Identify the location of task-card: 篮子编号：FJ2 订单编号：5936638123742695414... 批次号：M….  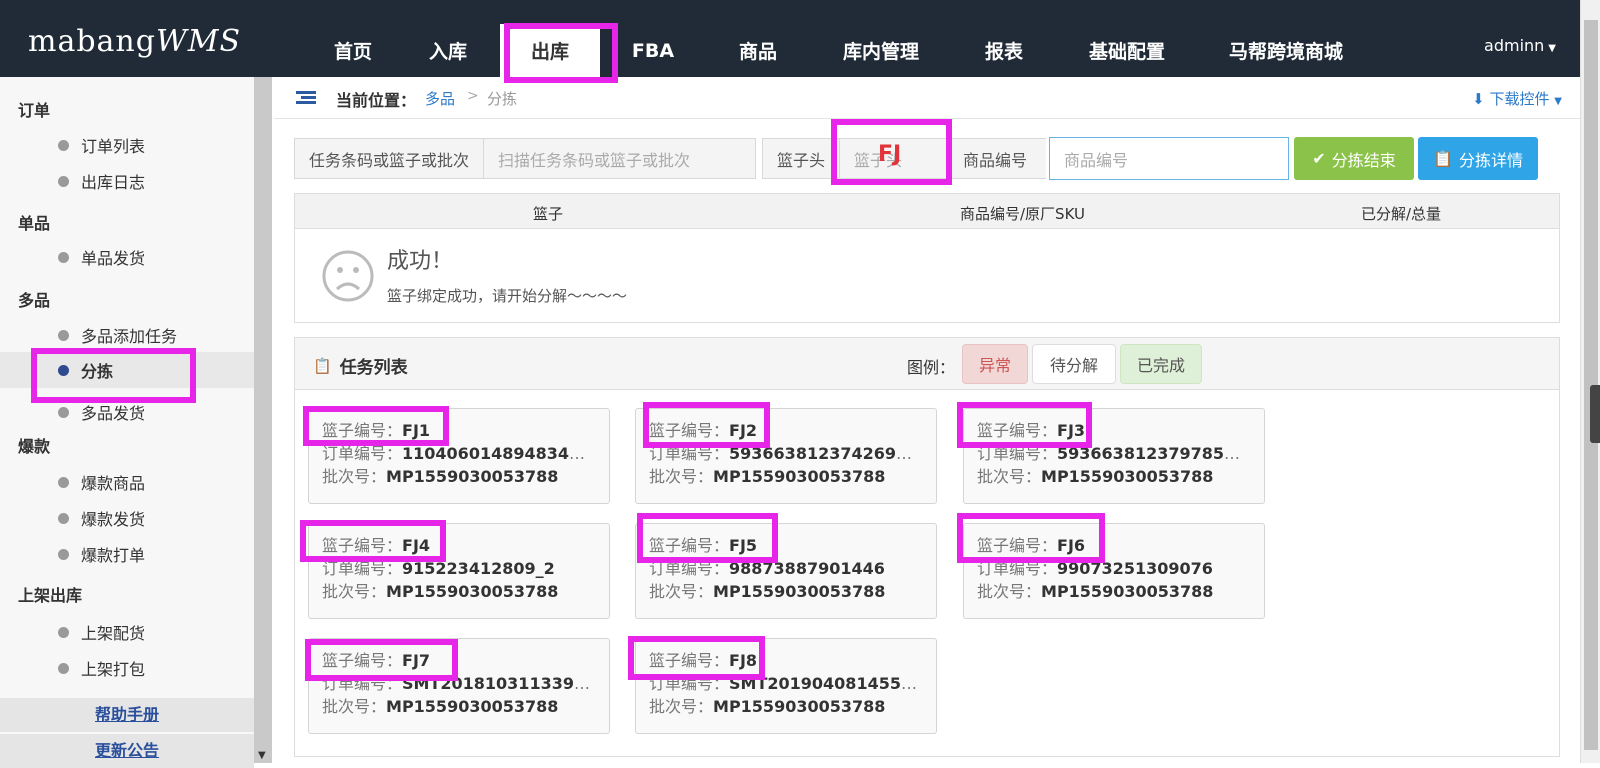
(786, 456).